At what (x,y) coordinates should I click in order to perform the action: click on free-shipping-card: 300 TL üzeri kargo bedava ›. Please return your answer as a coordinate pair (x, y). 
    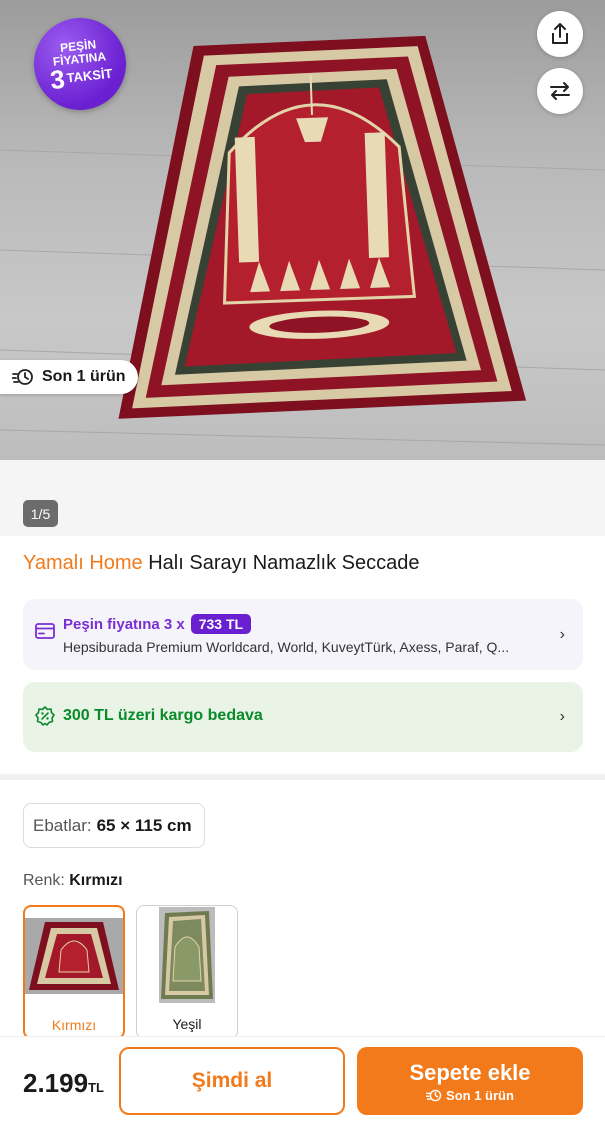
    Looking at the image, I should click on (303, 717).